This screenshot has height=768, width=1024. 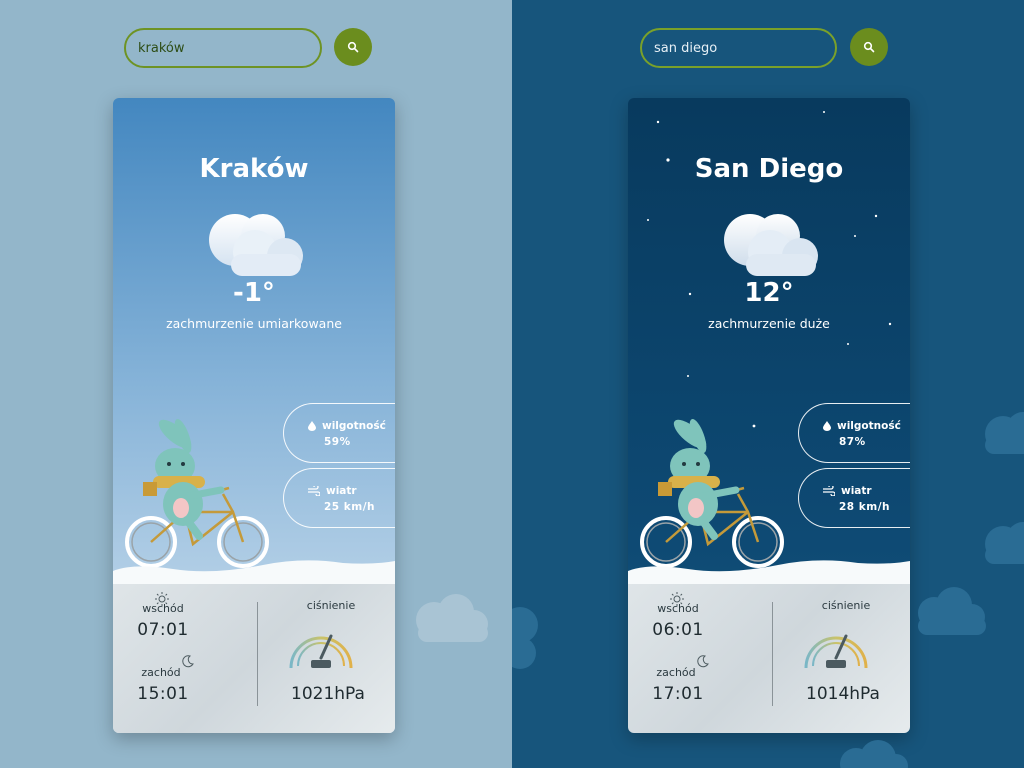 I want to click on sunset-time: 15:01, so click(x=163, y=694).